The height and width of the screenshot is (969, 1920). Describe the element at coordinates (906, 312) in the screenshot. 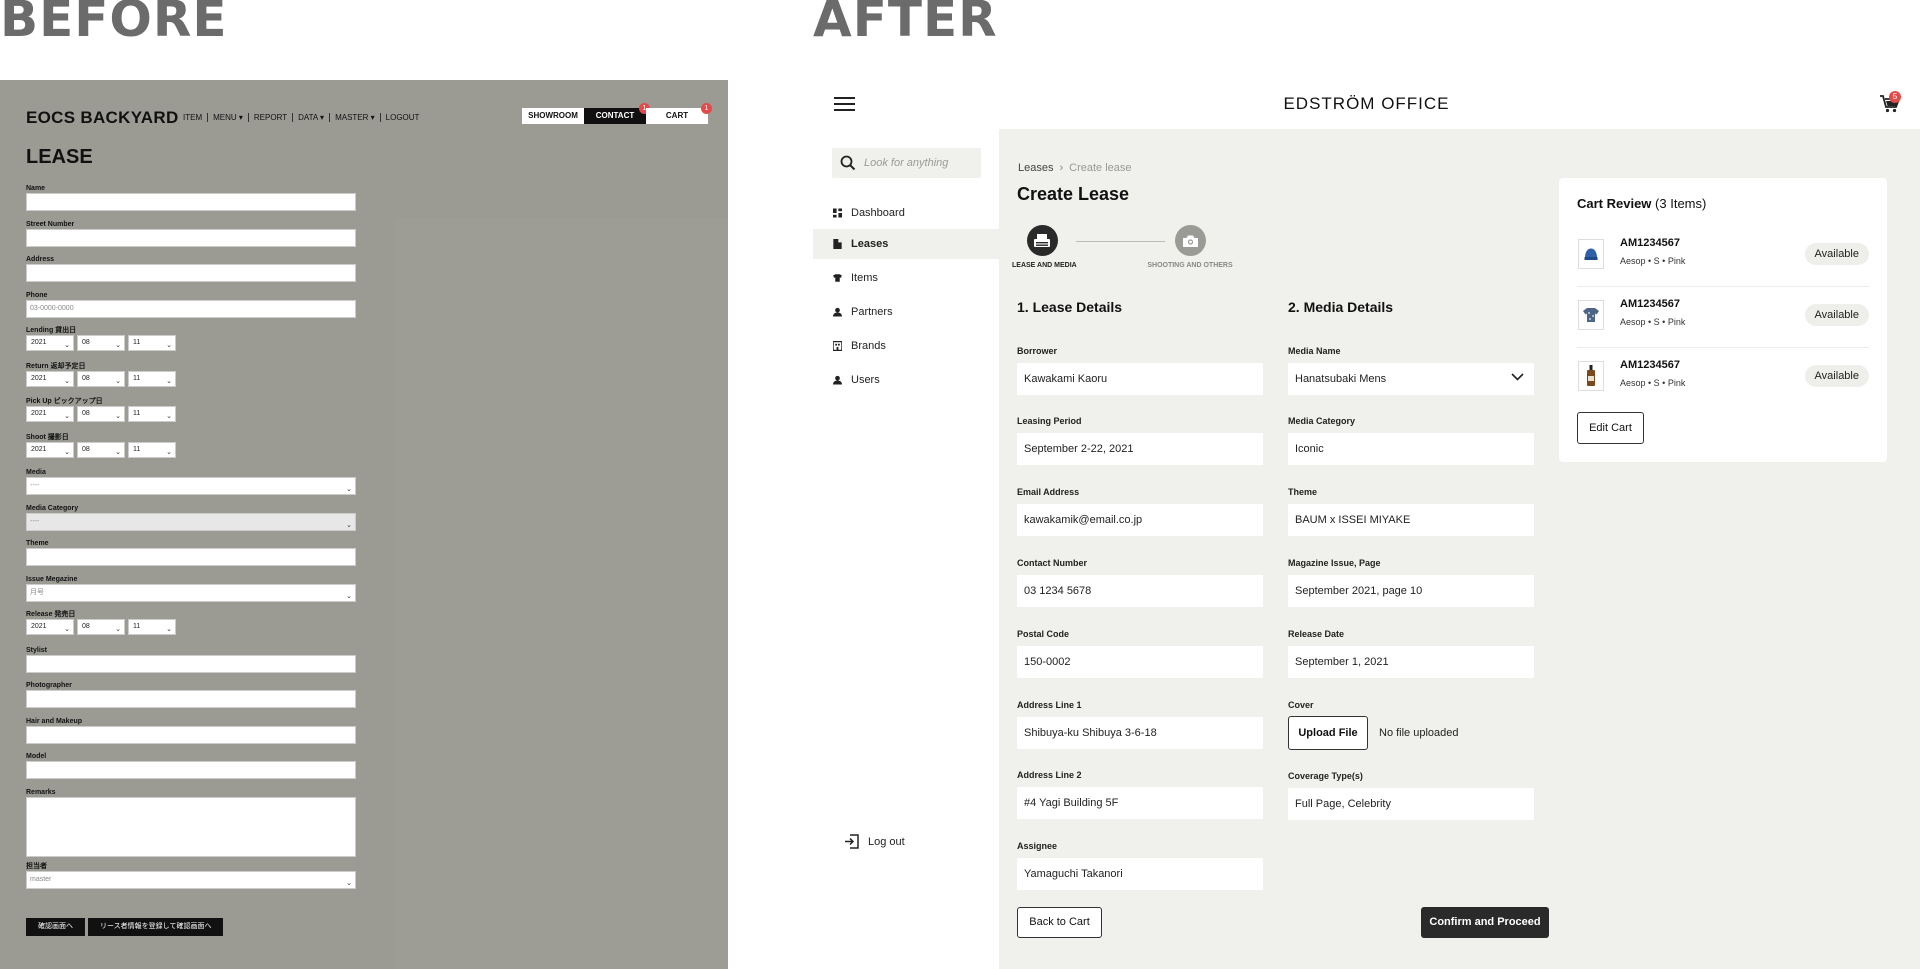

I see `sidebar-item-partners: Partners` at that location.